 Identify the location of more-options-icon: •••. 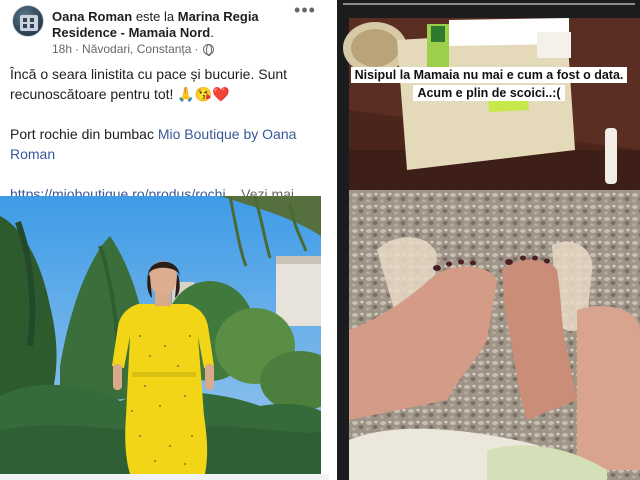
(305, 12).